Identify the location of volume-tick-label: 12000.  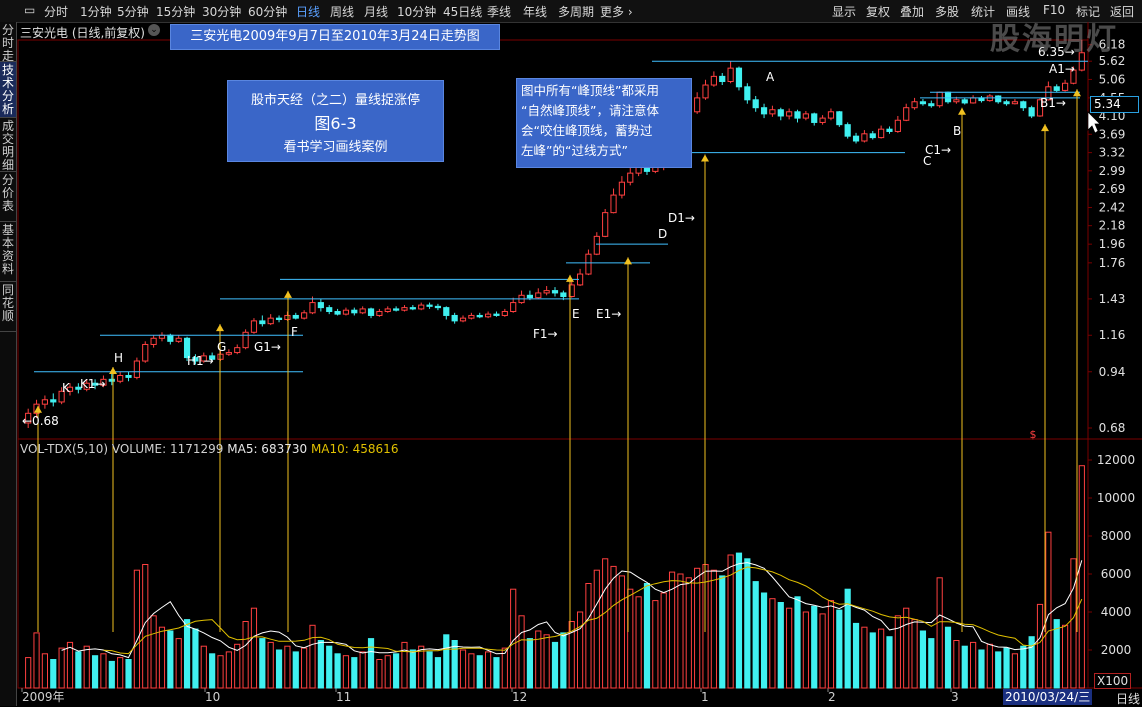
(1116, 460).